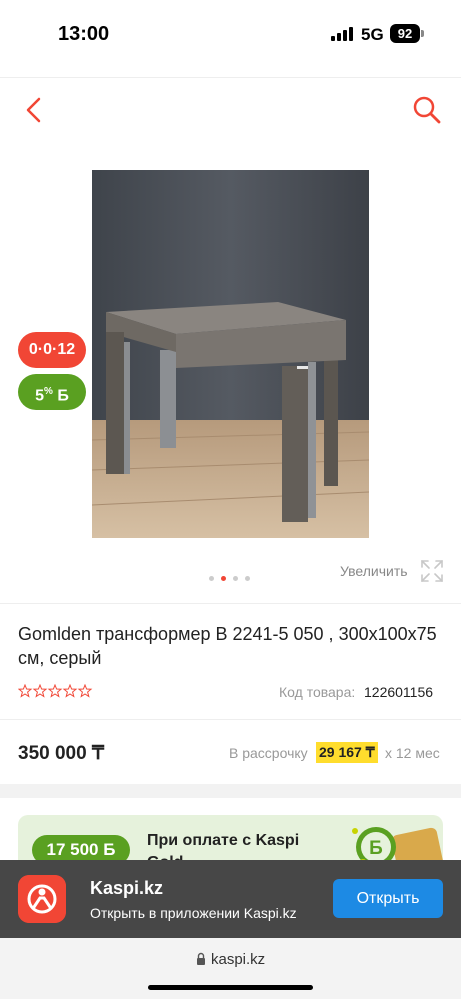 The height and width of the screenshot is (999, 461). I want to click on installment-badge: 0·0·12, so click(52, 350).